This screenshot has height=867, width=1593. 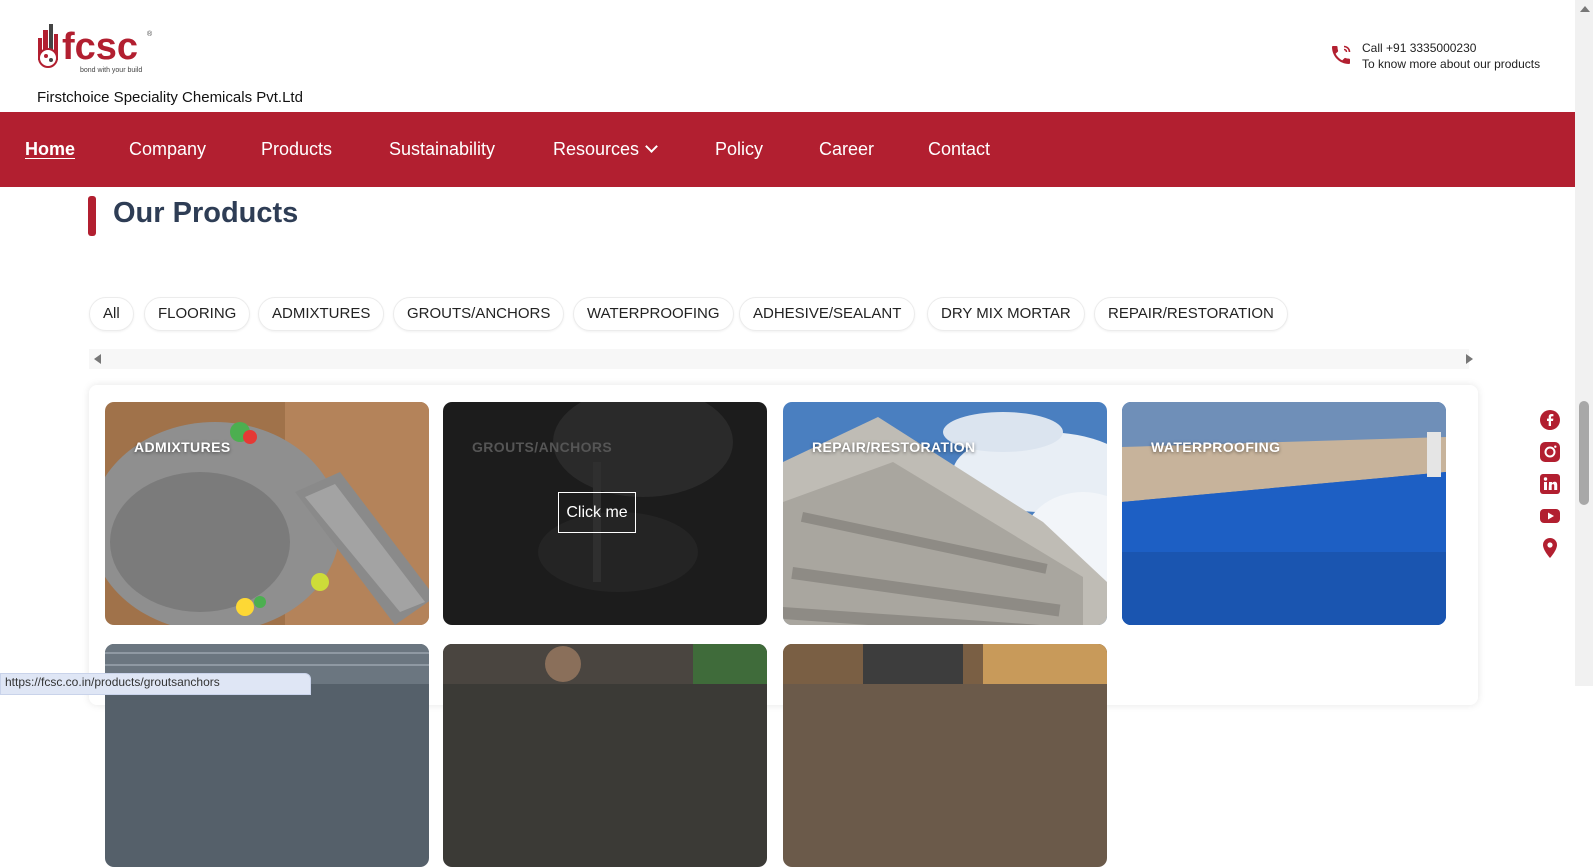 I want to click on linkedin-icon, so click(x=1550, y=484).